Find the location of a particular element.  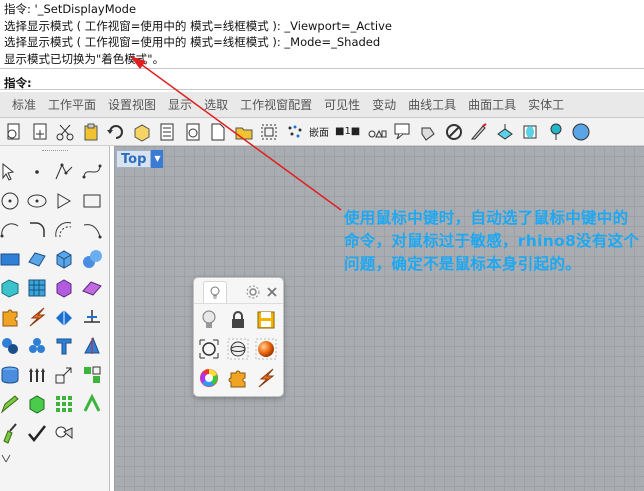

close-icon is located at coordinates (272, 292).